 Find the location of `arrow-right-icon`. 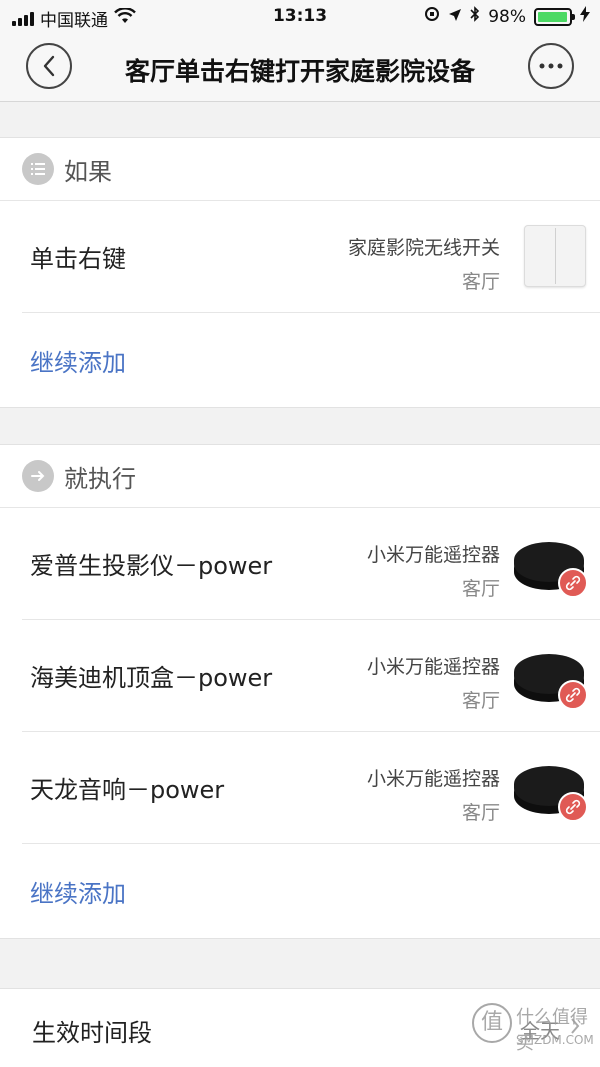

arrow-right-icon is located at coordinates (38, 476).